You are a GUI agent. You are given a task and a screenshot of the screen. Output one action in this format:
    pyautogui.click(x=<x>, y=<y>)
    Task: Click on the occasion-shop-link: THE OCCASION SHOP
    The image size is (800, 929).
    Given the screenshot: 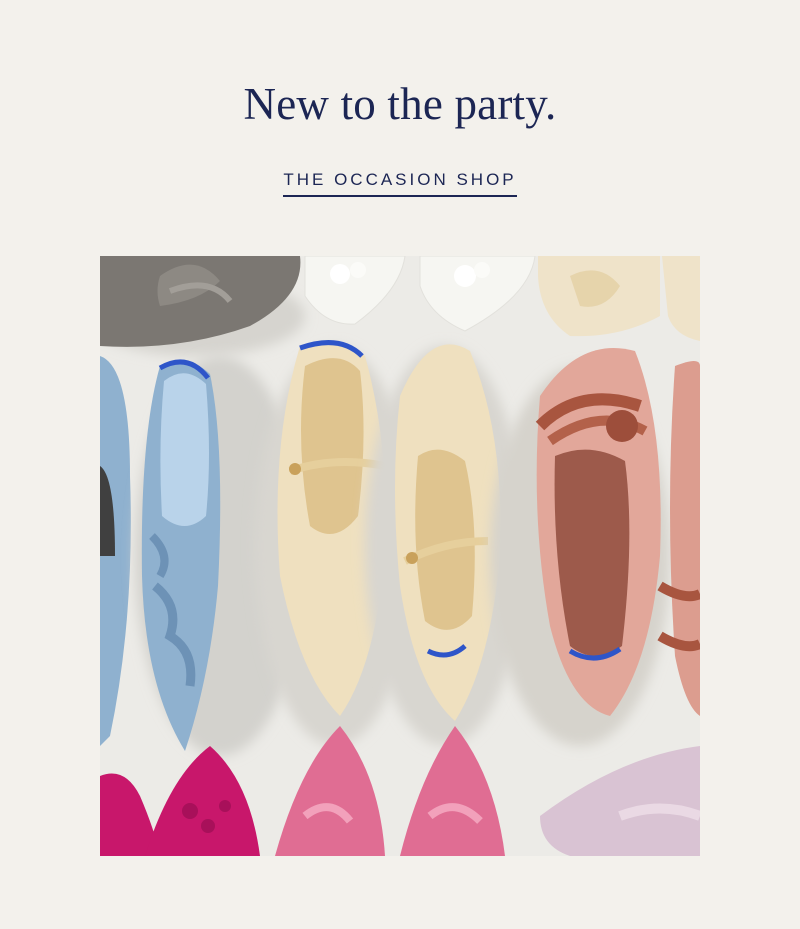 What is the action you would take?
    pyautogui.click(x=400, y=183)
    